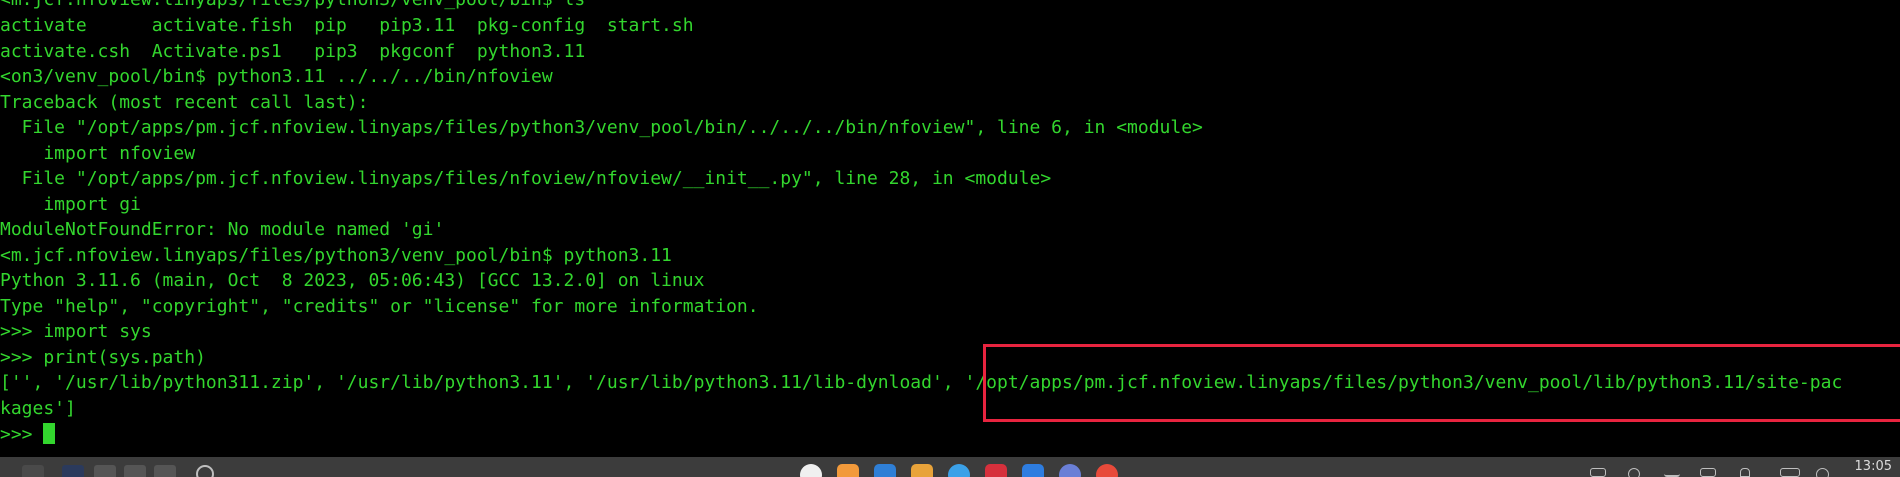 The image size is (1900, 477). Describe the element at coordinates (1598, 472) in the screenshot. I see `keyboard-icon` at that location.